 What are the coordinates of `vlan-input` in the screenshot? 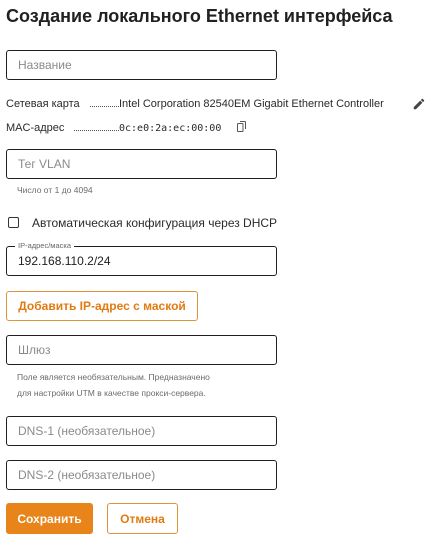 It's located at (141, 164).